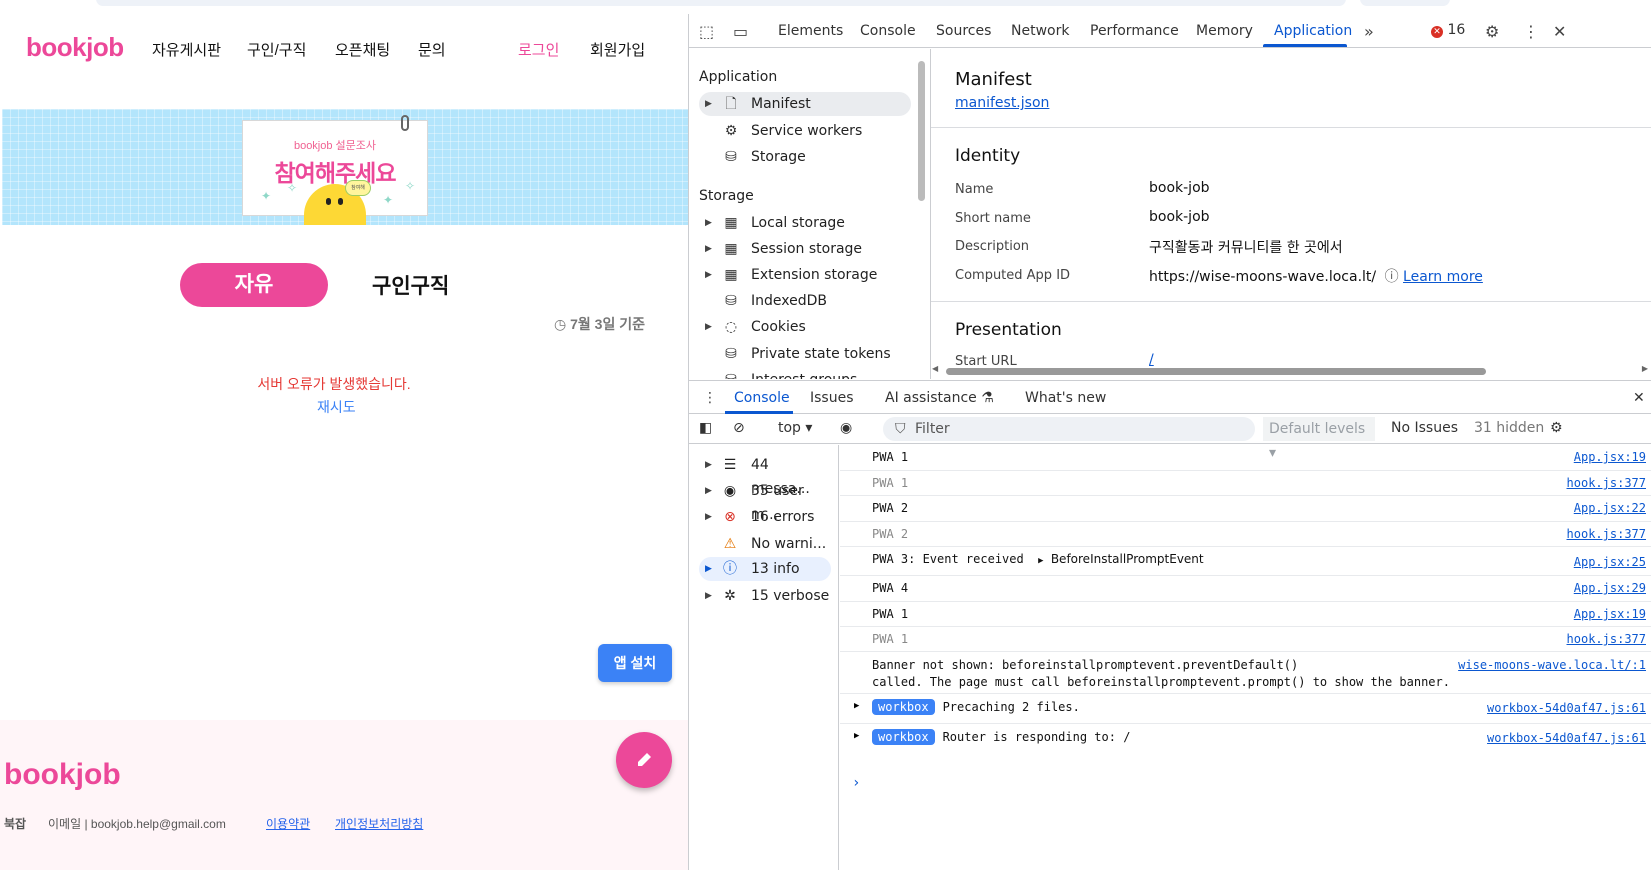 This screenshot has width=1651, height=870. I want to click on sidebar-item-session-storage: ▶ ▦ Session storage, so click(805, 249).